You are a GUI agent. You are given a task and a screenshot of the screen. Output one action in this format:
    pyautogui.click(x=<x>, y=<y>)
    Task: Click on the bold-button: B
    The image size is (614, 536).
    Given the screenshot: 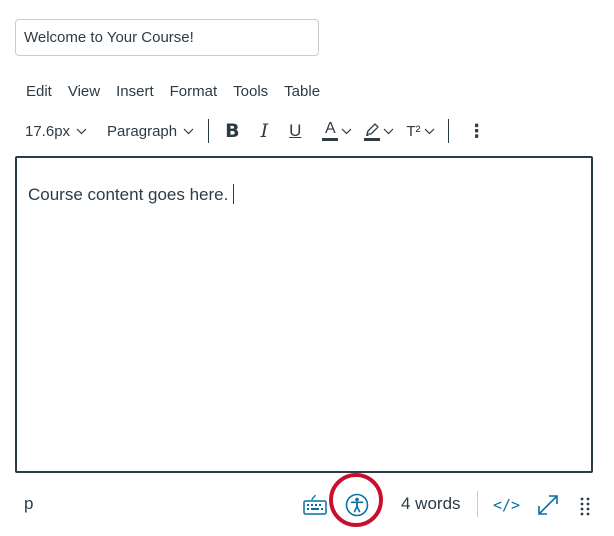 What is the action you would take?
    pyautogui.click(x=232, y=131)
    